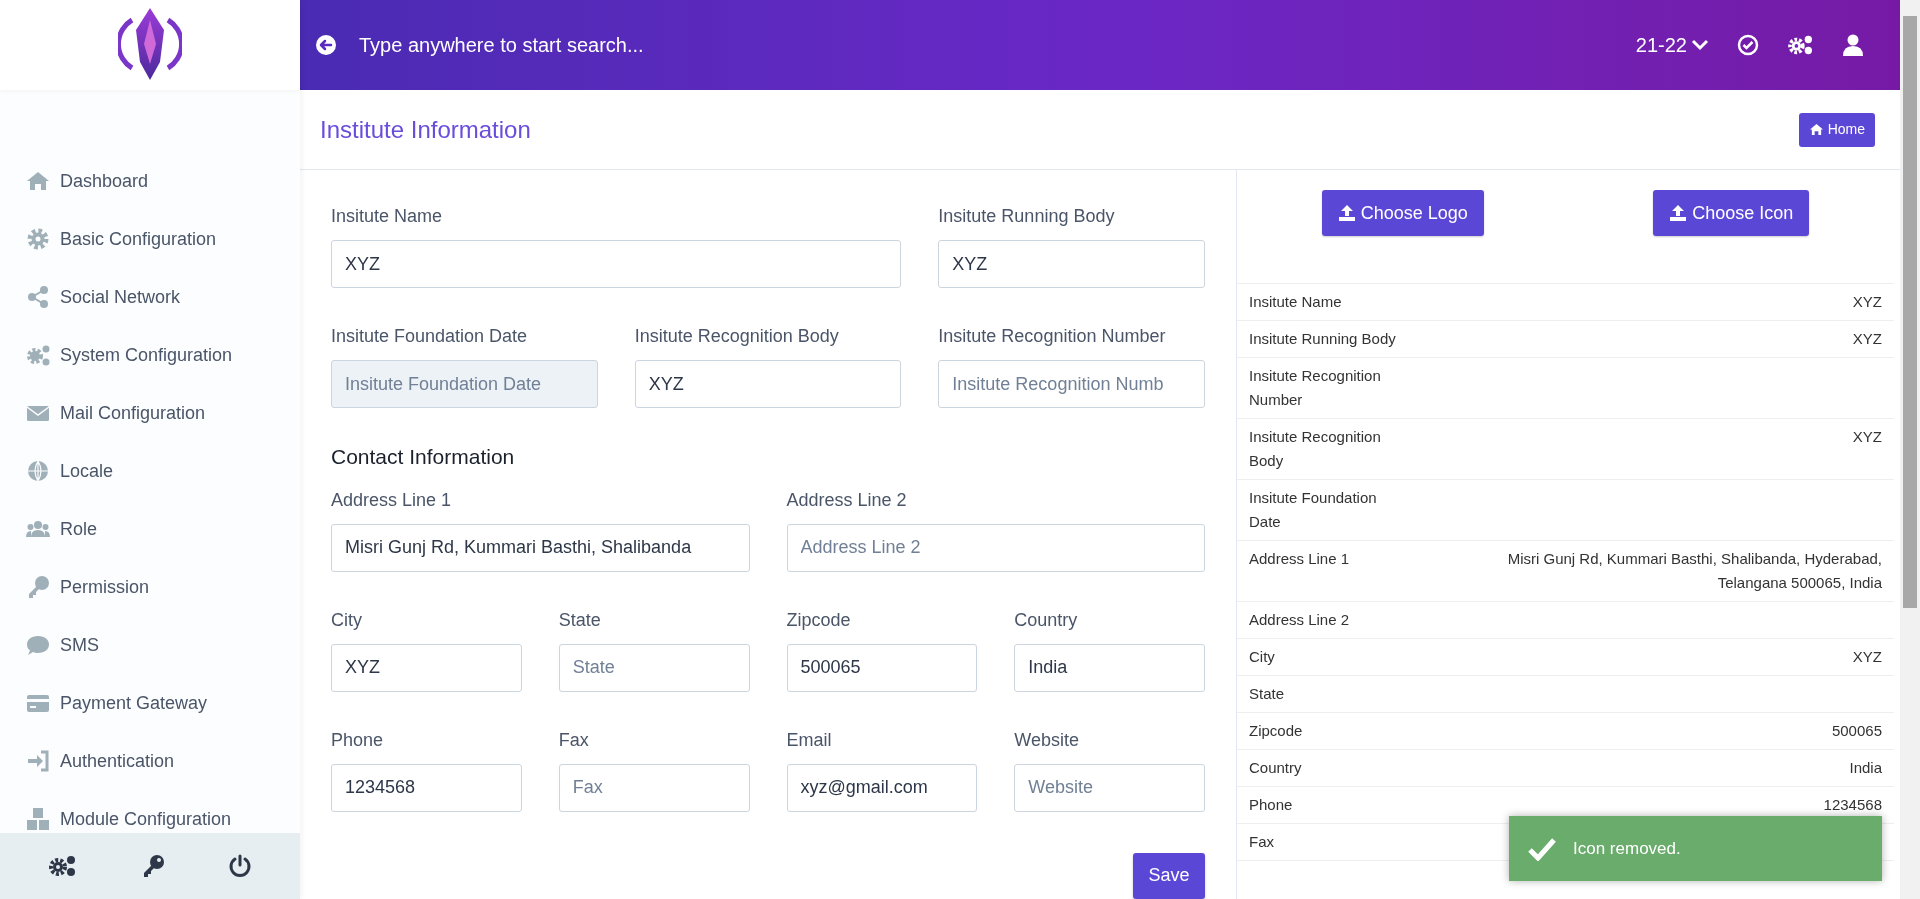 The image size is (1920, 899). What do you see at coordinates (1672, 45) in the screenshot?
I see `year-dropdown: 21-22` at bounding box center [1672, 45].